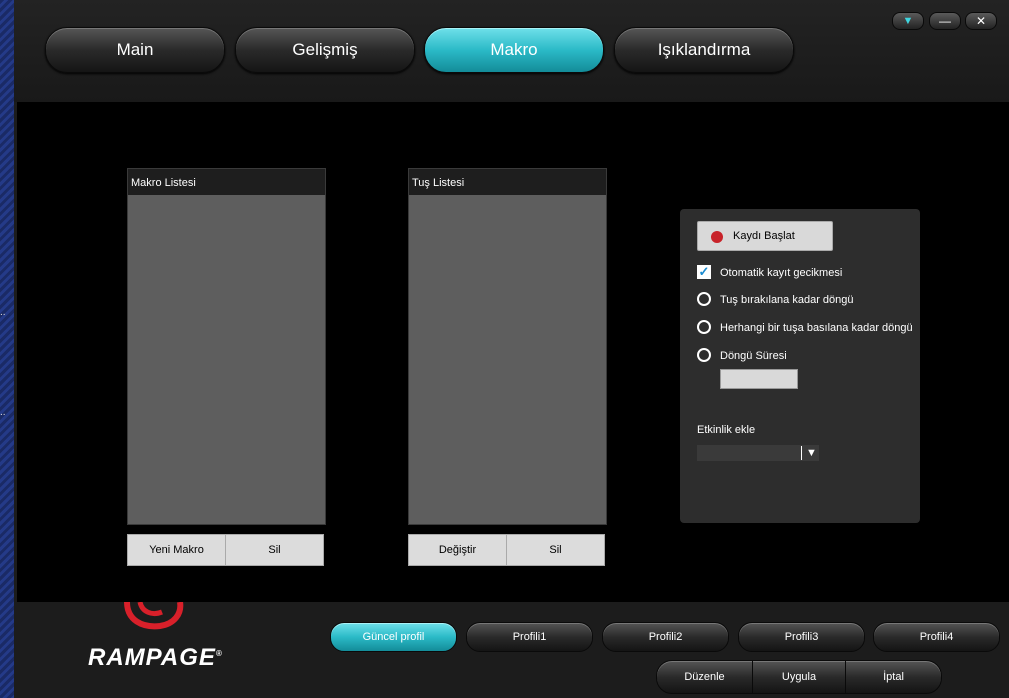 Image resolution: width=1009 pixels, height=698 pixels. I want to click on cancel-button: İptal, so click(893, 677).